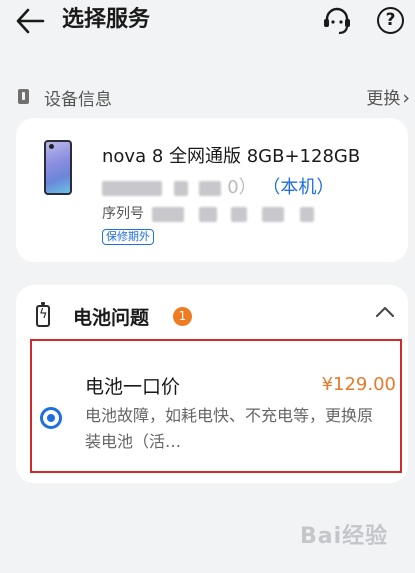 The height and width of the screenshot is (573, 415). What do you see at coordinates (385, 312) in the screenshot?
I see `chevron-up-icon` at bounding box center [385, 312].